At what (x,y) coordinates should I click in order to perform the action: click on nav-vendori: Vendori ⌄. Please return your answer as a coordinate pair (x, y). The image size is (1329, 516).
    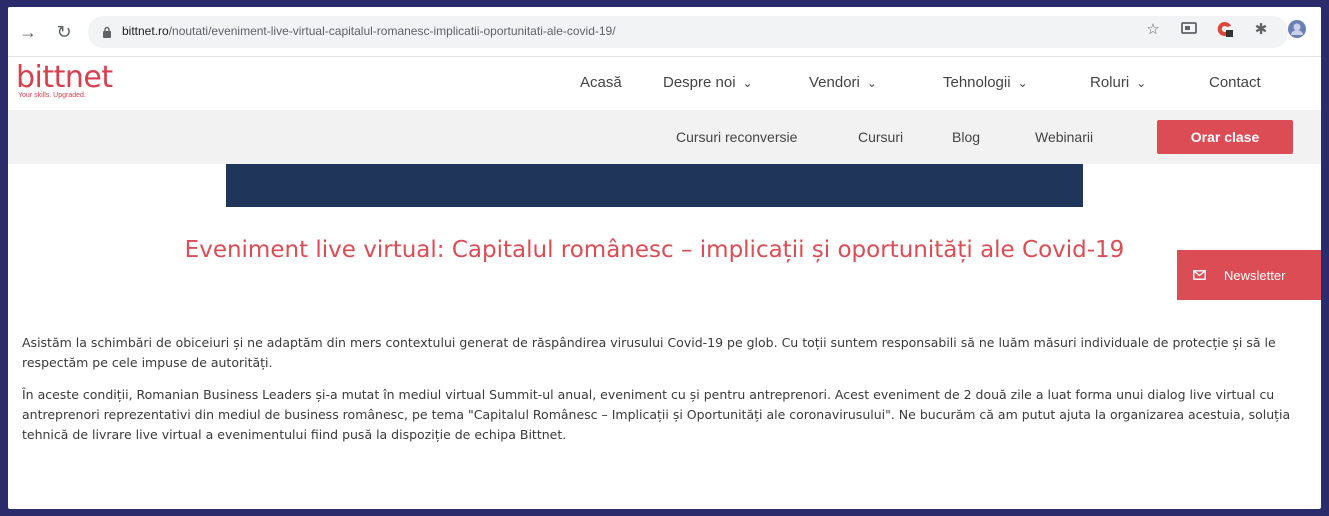
    Looking at the image, I should click on (843, 82).